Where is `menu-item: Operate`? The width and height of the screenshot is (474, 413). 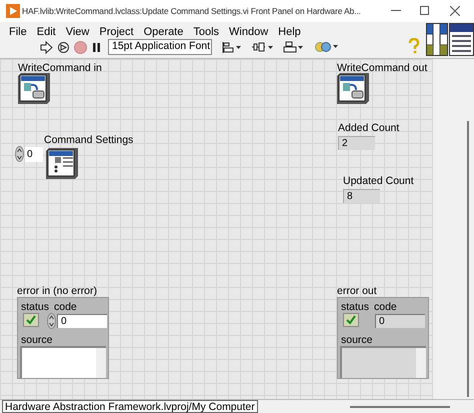 menu-item: Operate is located at coordinates (163, 32).